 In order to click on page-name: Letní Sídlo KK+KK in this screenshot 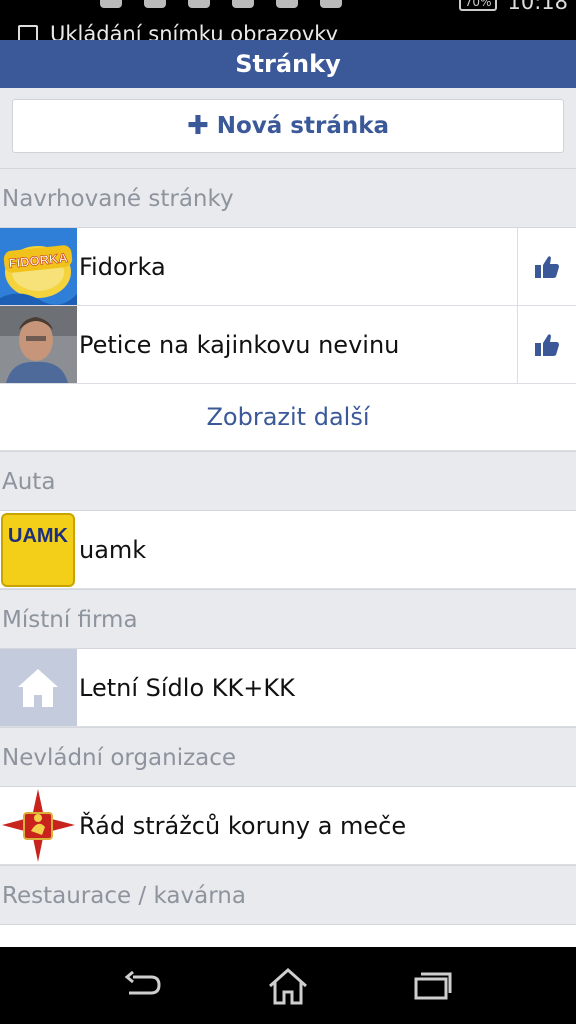, I will do `click(187, 687)`.